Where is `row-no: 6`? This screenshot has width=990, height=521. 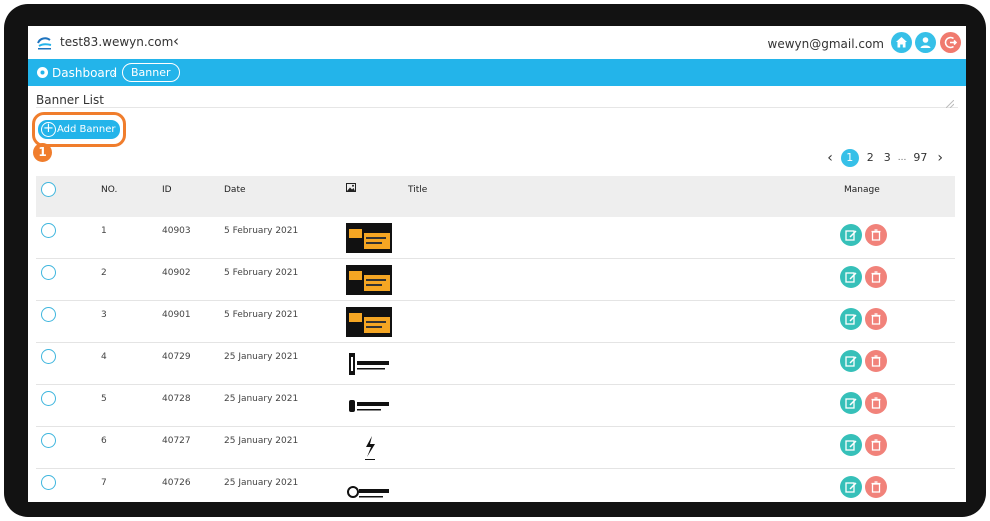
row-no: 6 is located at coordinates (104, 441).